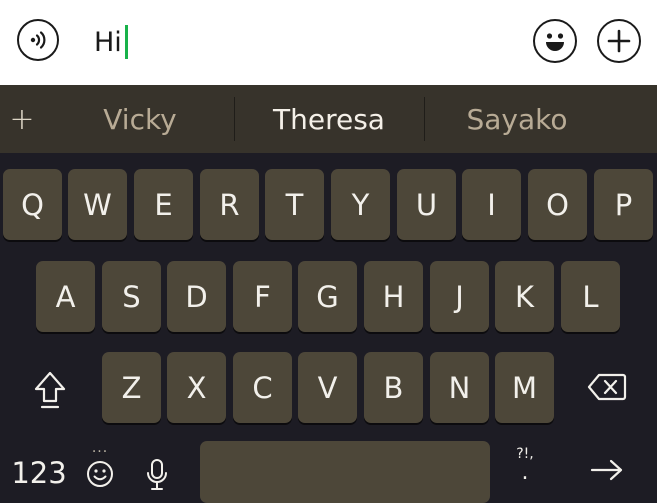 This screenshot has height=503, width=657. Describe the element at coordinates (262, 387) in the screenshot. I see `key-c: C` at that location.